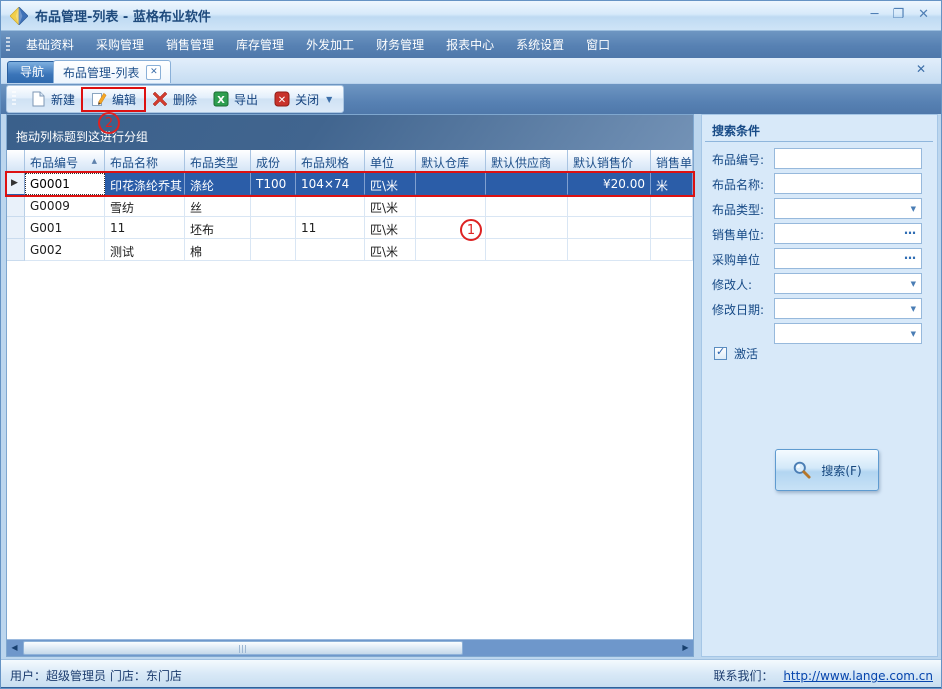 Image resolution: width=942 pixels, height=689 pixels. I want to click on minimize-icon: ─, so click(875, 15).